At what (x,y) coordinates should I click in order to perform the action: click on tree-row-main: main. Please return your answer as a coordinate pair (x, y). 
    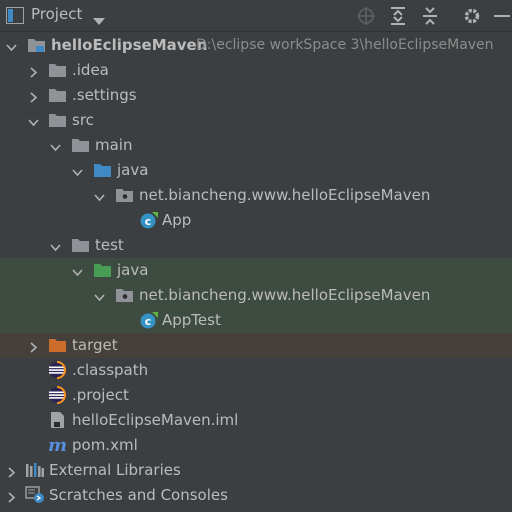
    Looking at the image, I should click on (256, 145).